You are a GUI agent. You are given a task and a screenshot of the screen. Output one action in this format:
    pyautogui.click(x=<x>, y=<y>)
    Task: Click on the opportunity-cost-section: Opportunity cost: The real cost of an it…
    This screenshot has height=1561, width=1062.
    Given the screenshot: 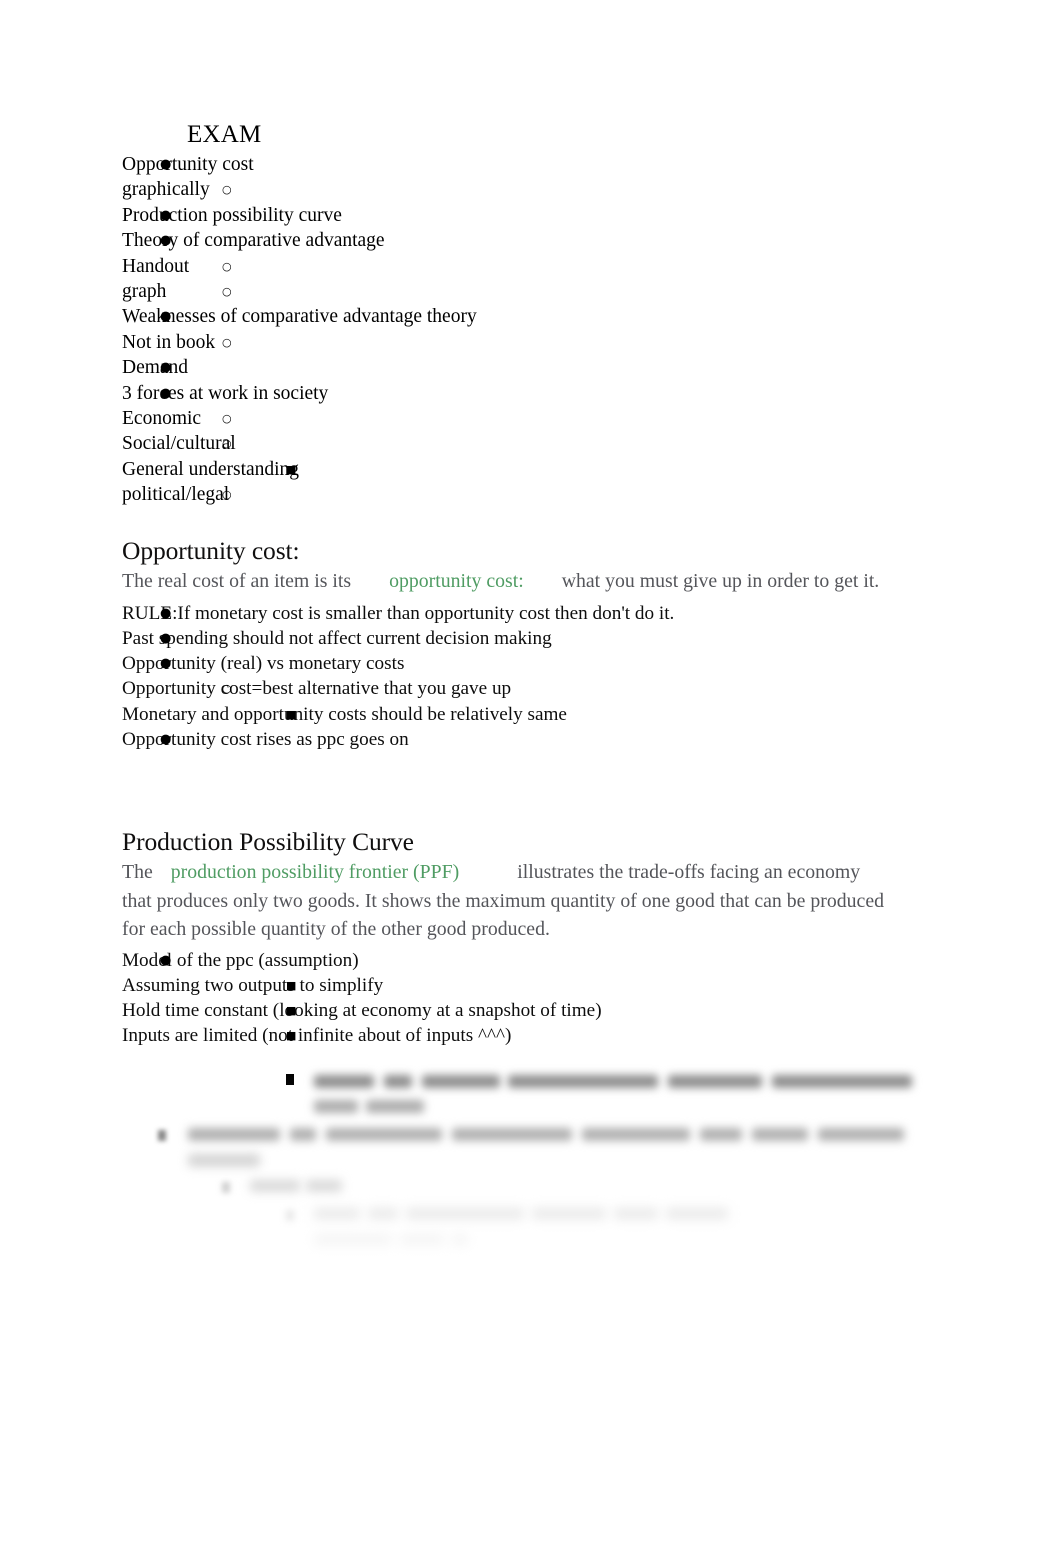 What is the action you would take?
    pyautogui.click(x=572, y=643)
    